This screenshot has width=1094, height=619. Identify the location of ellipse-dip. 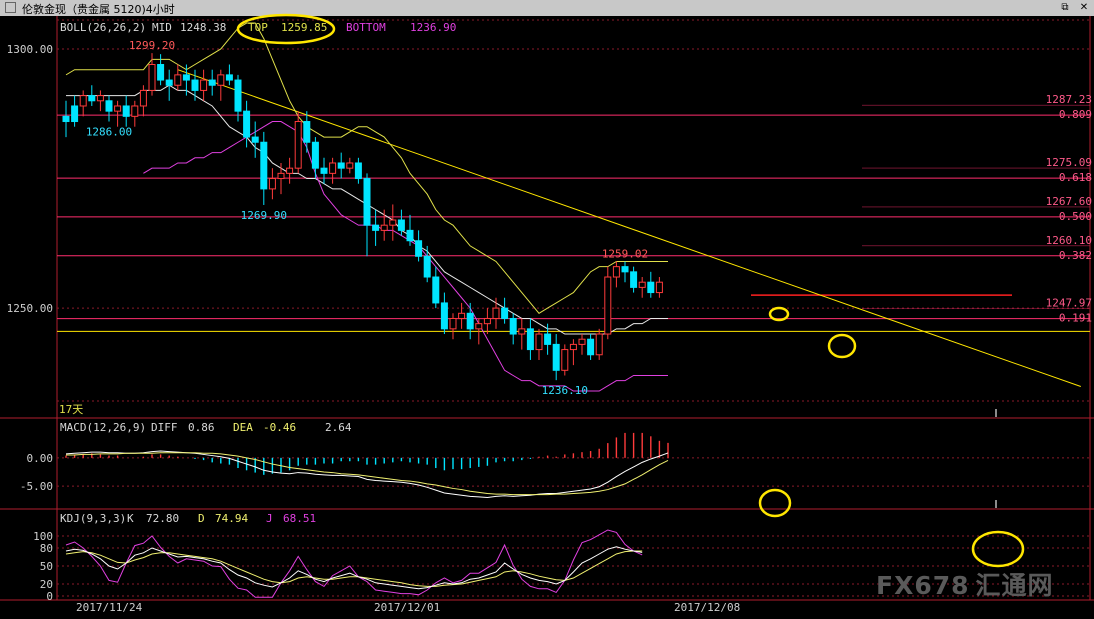
(842, 346).